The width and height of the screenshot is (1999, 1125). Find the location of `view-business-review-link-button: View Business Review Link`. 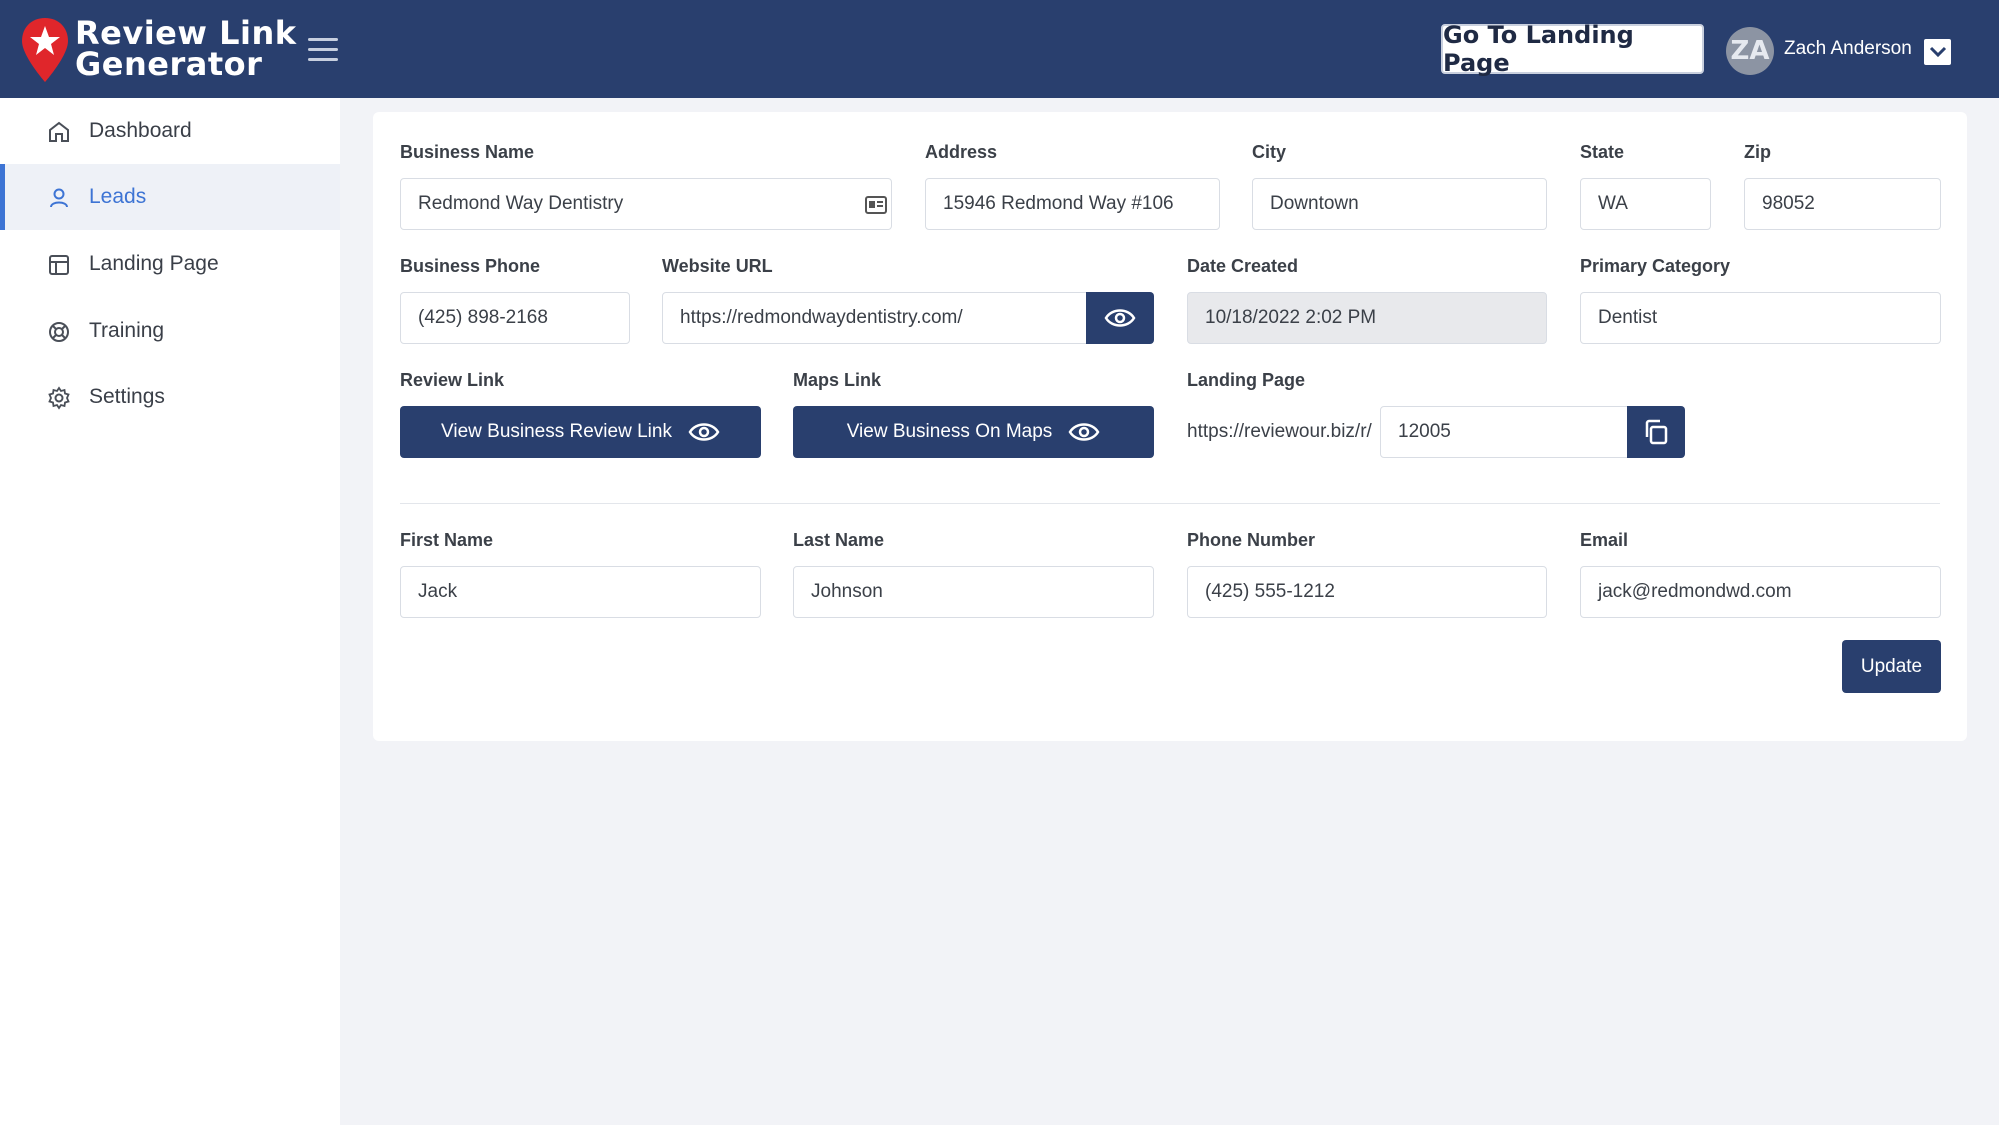

view-business-review-link-button: View Business Review Link is located at coordinates (580, 432).